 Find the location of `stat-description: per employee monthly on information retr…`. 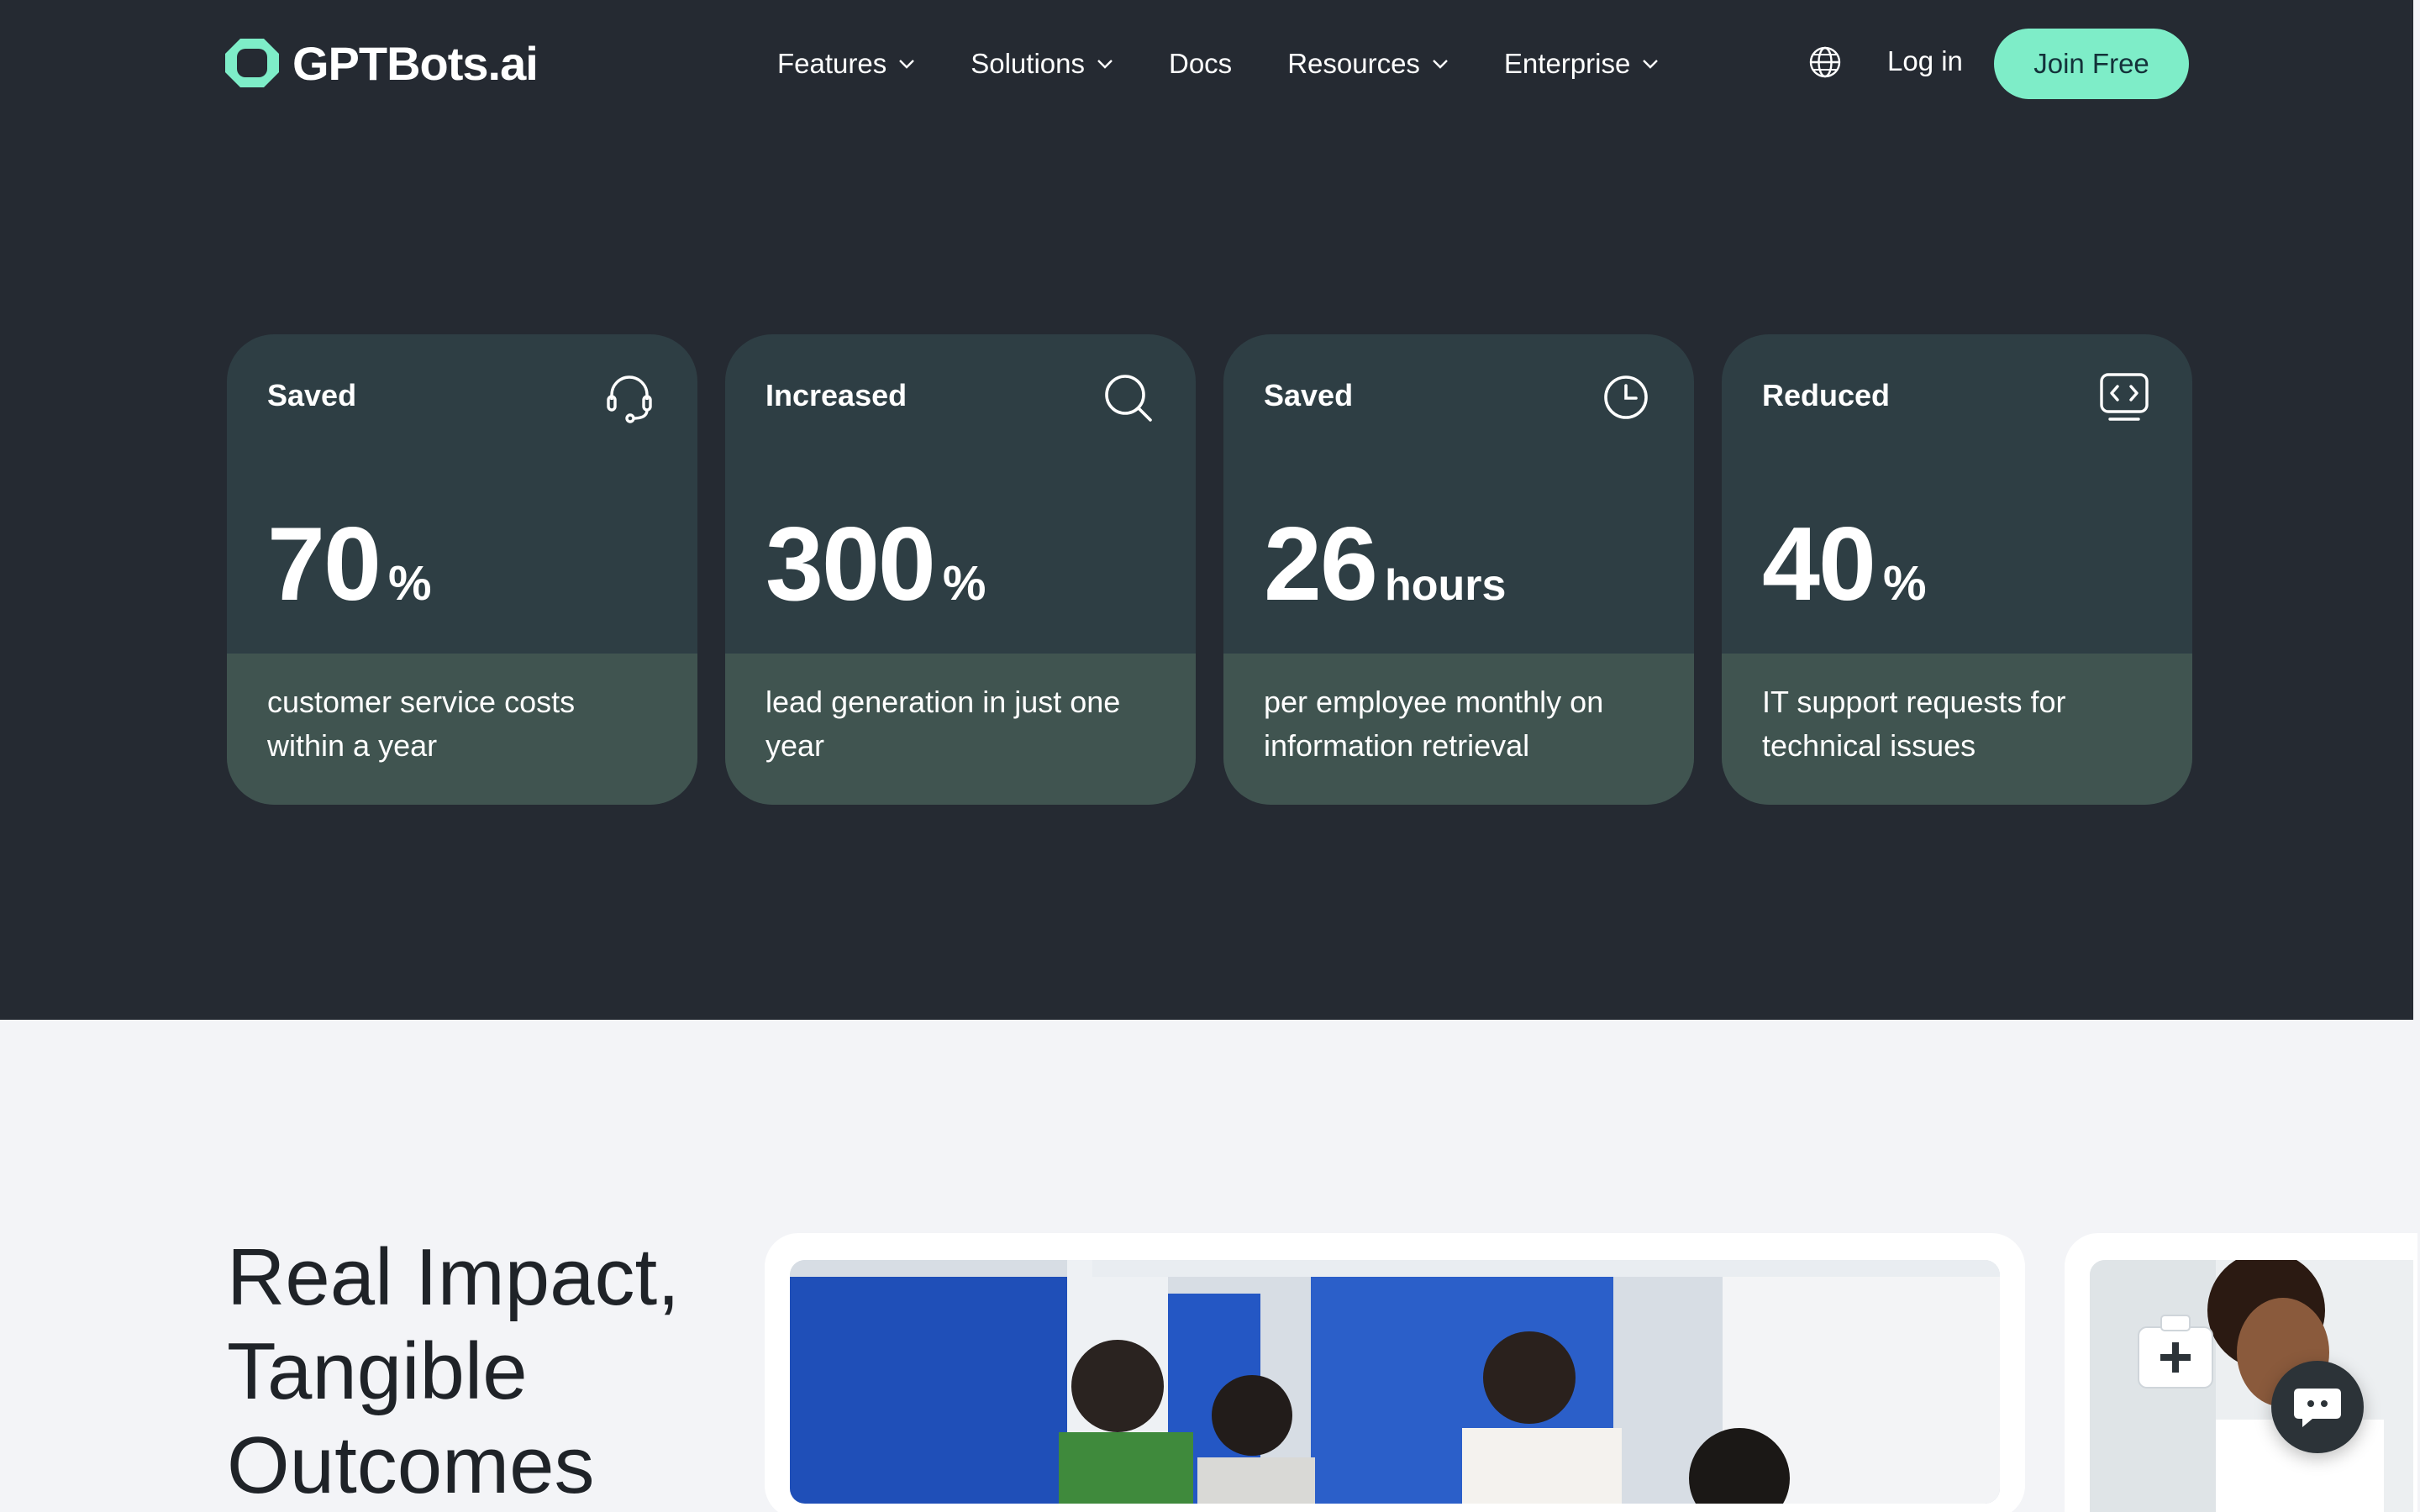

stat-description: per employee monthly on information retr… is located at coordinates (1458, 729).